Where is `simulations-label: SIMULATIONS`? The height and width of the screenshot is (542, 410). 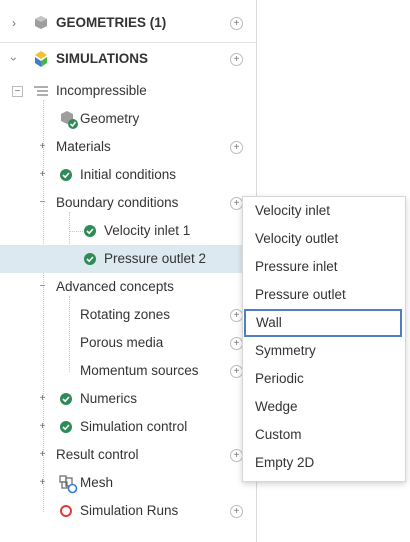 simulations-label: SIMULATIONS is located at coordinates (102, 58).